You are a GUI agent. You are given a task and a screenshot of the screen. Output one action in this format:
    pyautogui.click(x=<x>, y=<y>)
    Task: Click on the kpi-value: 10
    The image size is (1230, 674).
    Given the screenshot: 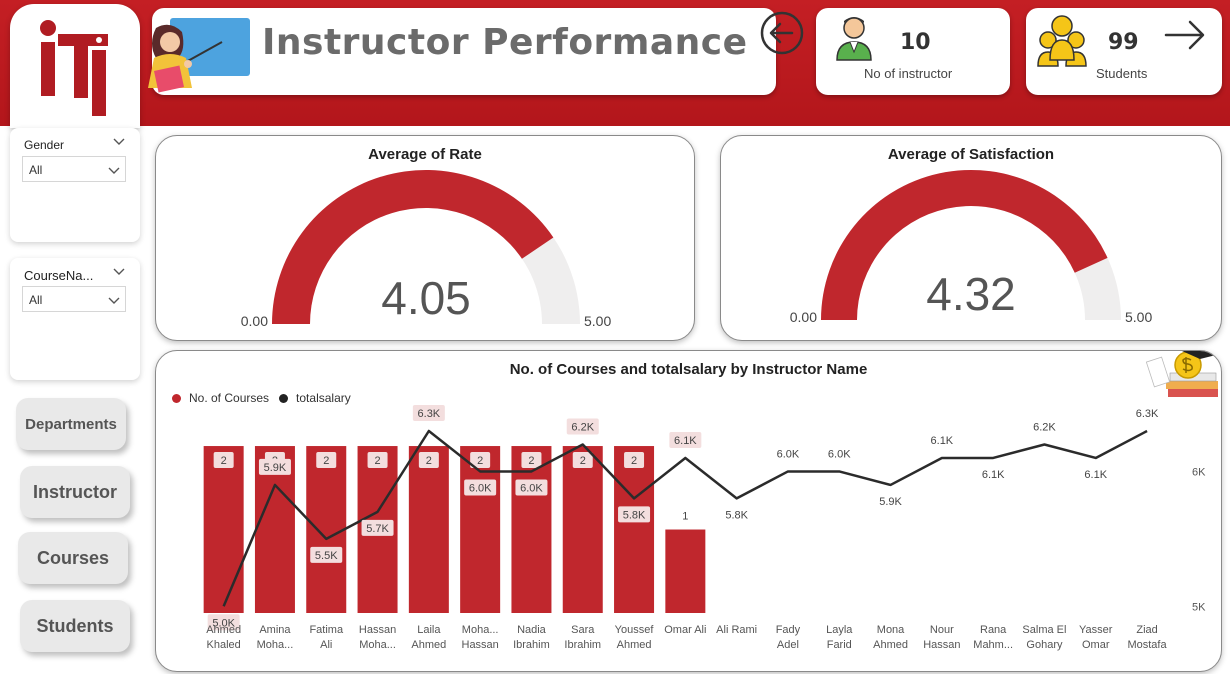 What is the action you would take?
    pyautogui.click(x=915, y=42)
    